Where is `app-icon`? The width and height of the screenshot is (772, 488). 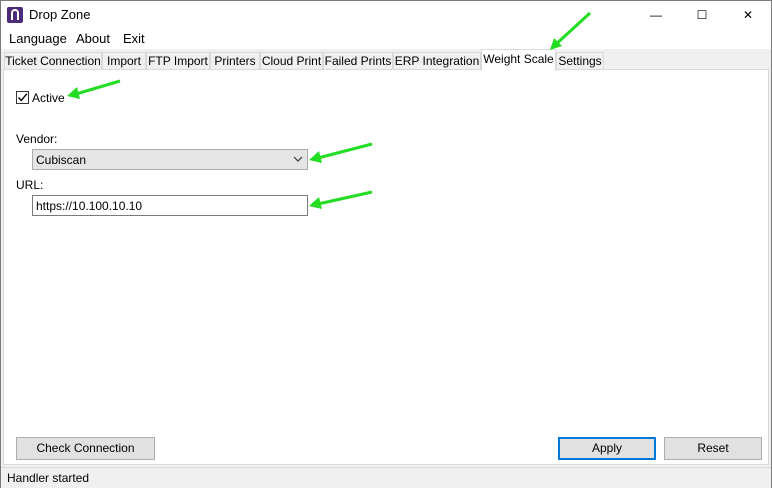
app-icon is located at coordinates (15, 15).